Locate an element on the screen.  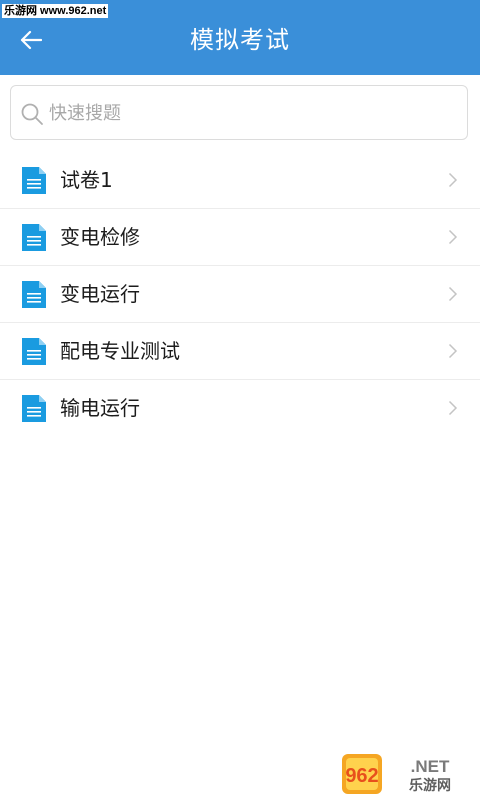
list-item-exam-3: 变电运行 is located at coordinates (240, 294).